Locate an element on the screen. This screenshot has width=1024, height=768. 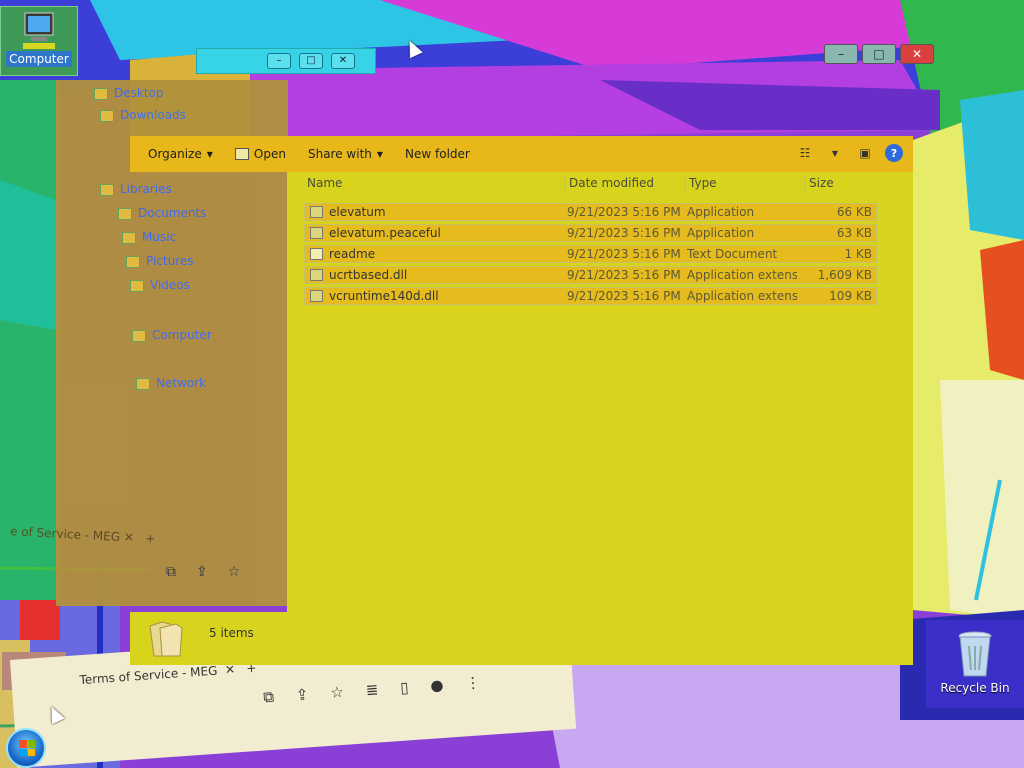
share-icon: ⇪ is located at coordinates (302, 694).